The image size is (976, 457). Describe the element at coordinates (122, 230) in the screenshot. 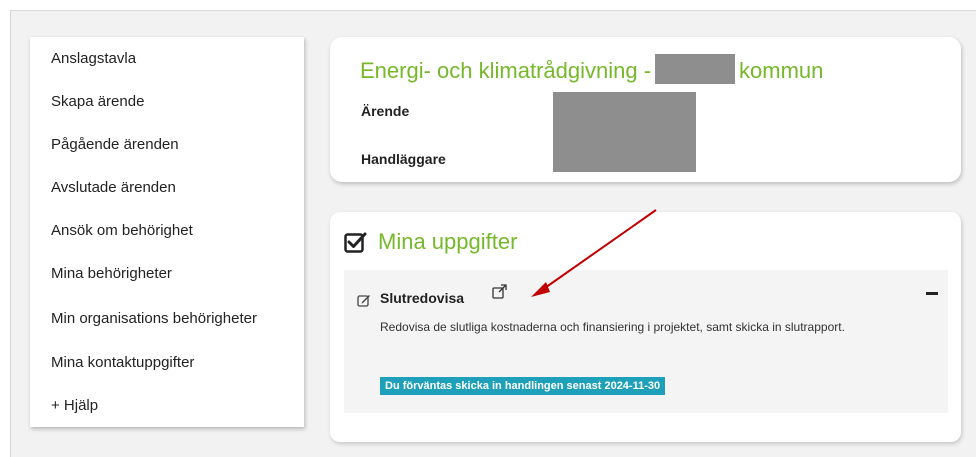

I see `sidebar-item-ansok-om-behorighet: Ansök om behörighet` at that location.